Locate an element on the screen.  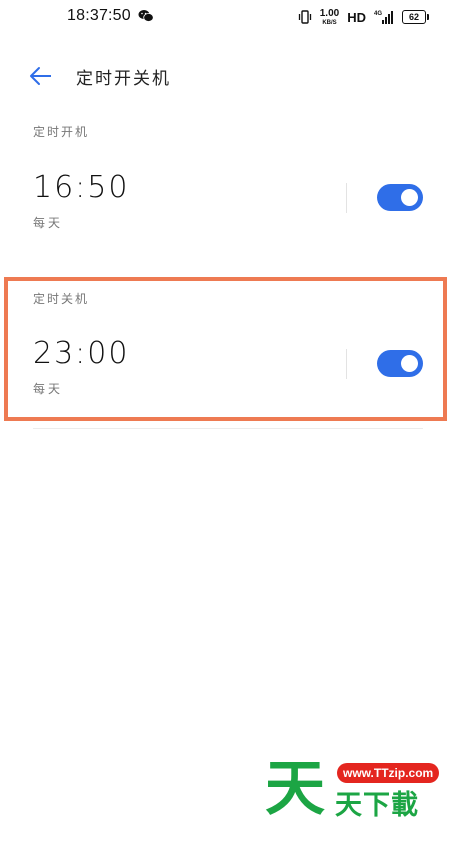
watermark-logo: 天 www.TTzip.com 天下載 is located at coordinates (353, 793).